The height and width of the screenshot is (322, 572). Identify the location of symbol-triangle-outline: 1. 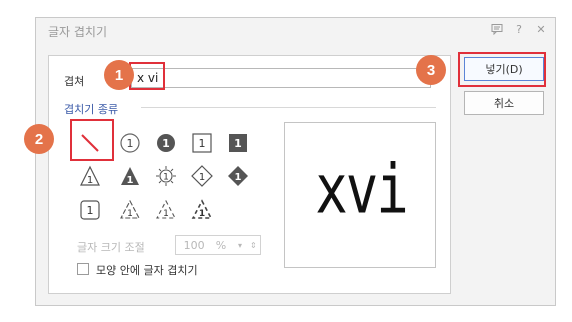
(90, 176).